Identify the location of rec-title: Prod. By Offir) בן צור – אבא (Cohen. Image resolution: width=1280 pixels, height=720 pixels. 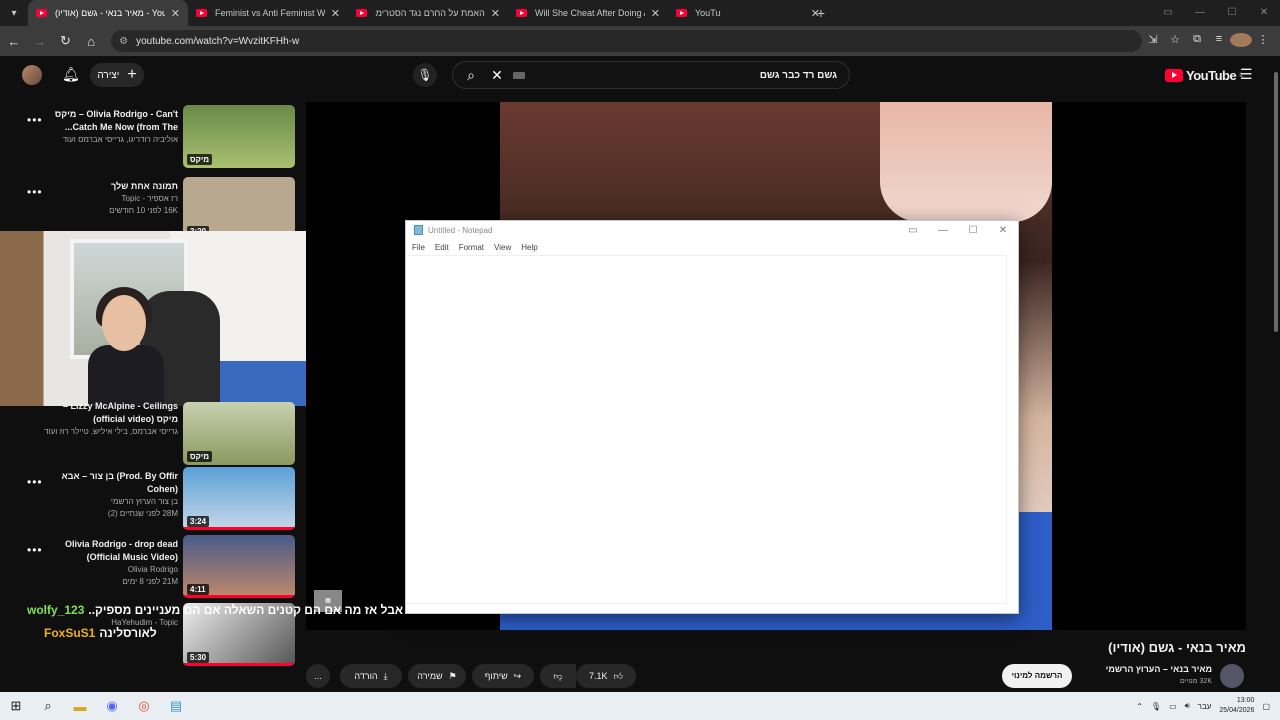
(111, 483).